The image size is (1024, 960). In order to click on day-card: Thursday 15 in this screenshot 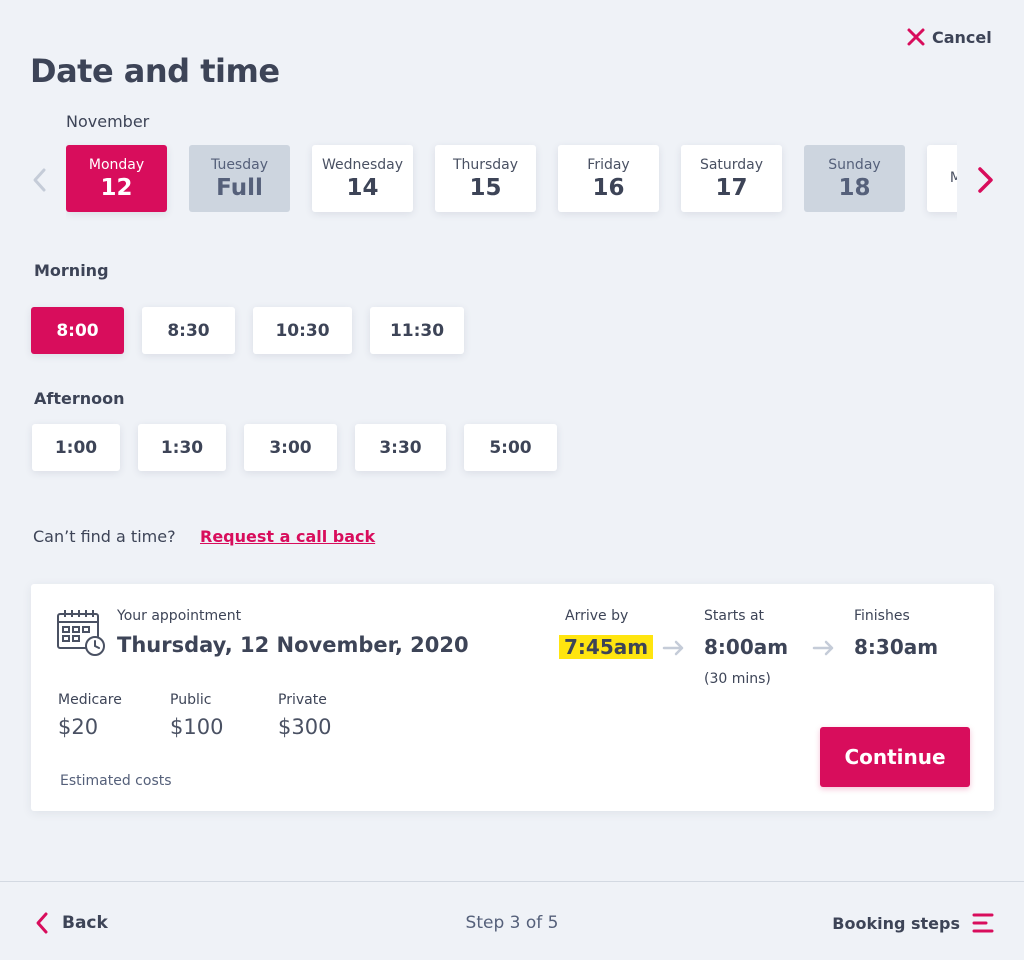, I will do `click(485, 178)`.